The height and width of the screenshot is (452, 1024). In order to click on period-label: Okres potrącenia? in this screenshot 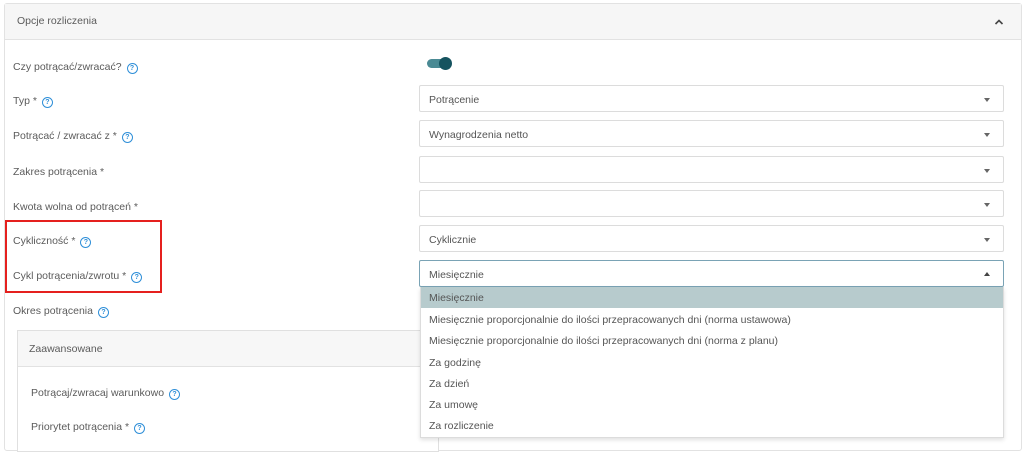, I will do `click(61, 311)`.